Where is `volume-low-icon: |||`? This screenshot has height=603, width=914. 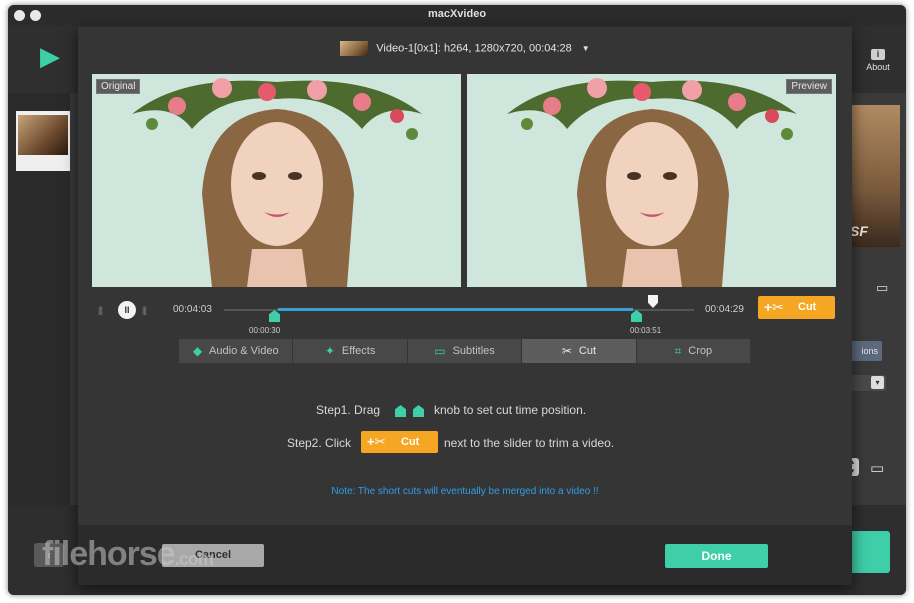 volume-low-icon: ||| is located at coordinates (100, 310).